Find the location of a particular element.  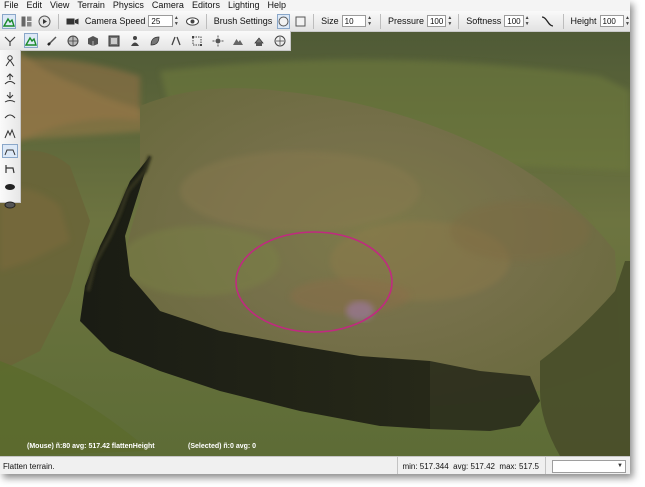

selected-info-readout: (Selected) ñ:0 avg: 0 is located at coordinates (222, 446).